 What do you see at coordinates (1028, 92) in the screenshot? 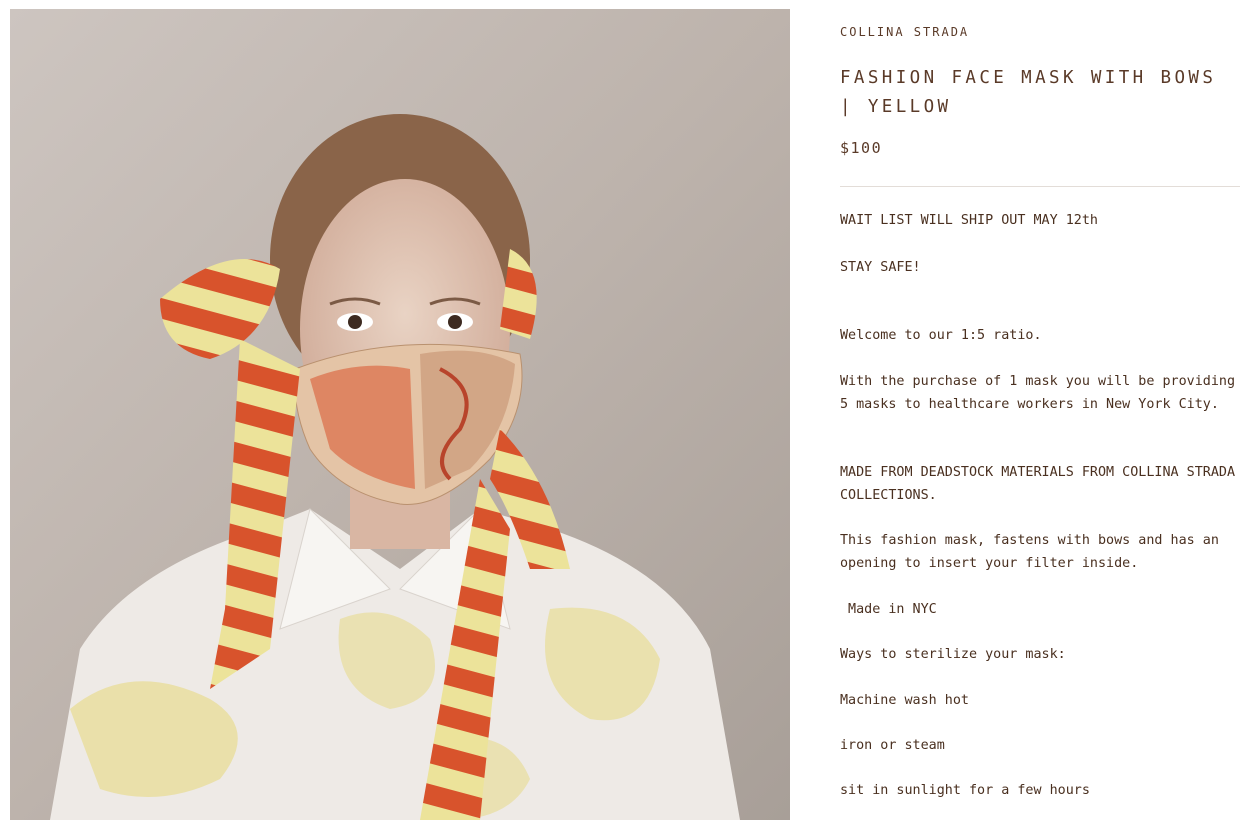
I see `product-title: FASHION FACE MASK WITH BOWS | YELLOW` at bounding box center [1028, 92].